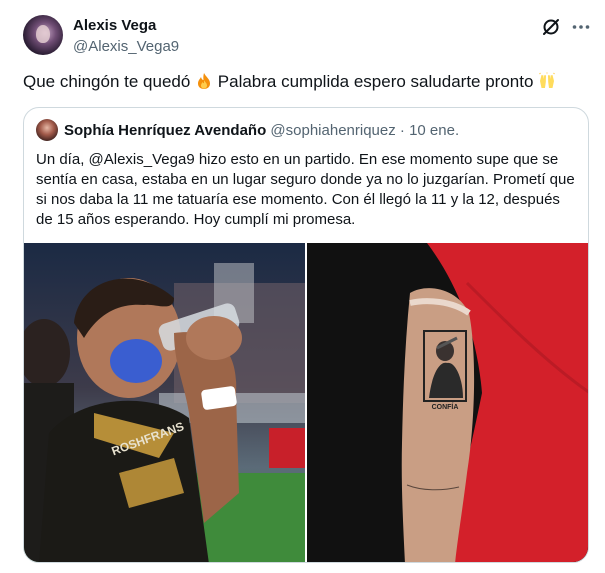  Describe the element at coordinates (581, 27) in the screenshot. I see `more-icon` at that location.